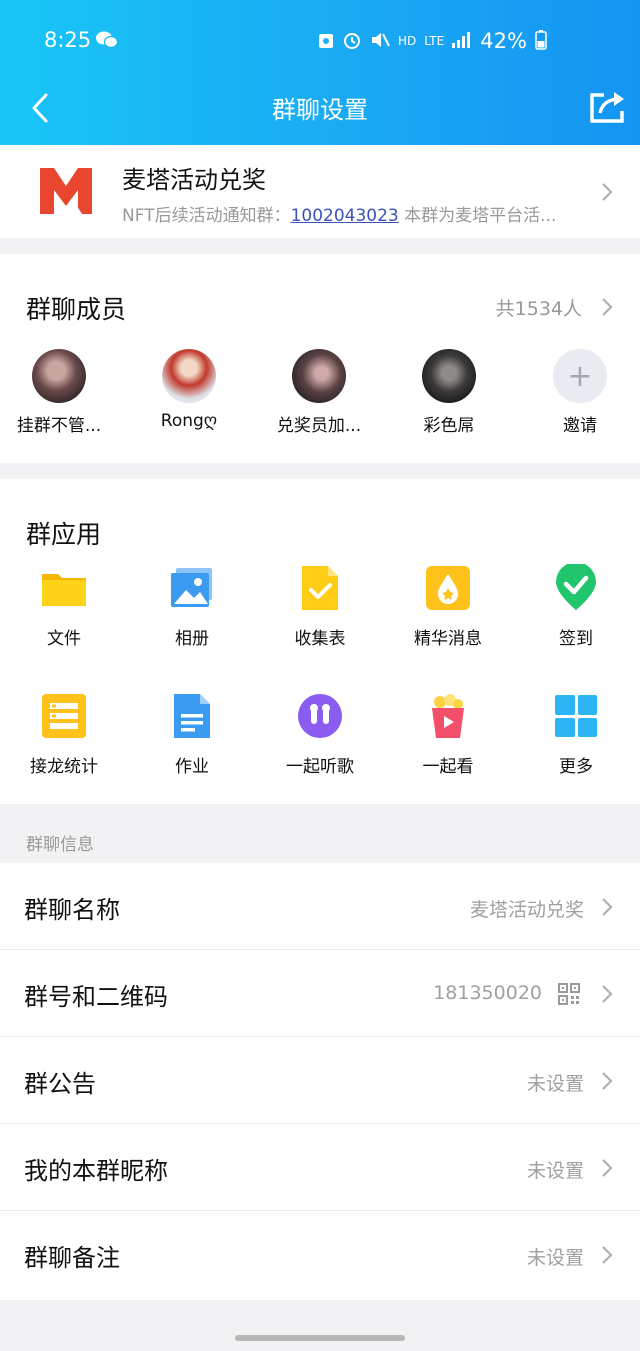 This screenshot has width=640, height=1351. Describe the element at coordinates (320, 716) in the screenshot. I see `earphones-icon` at that location.